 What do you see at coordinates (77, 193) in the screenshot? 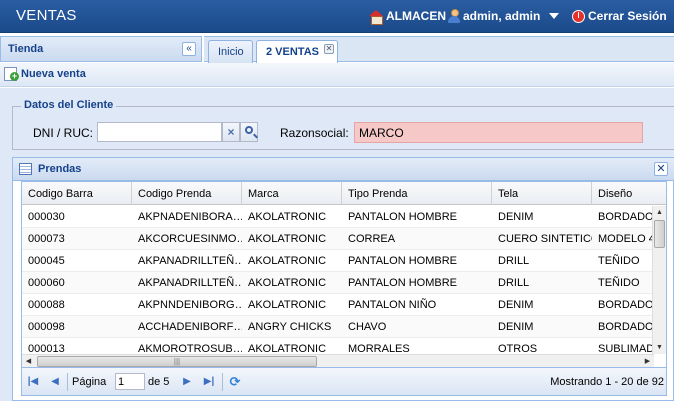
I see `column-header-codigo-barra: Codigo Barra` at bounding box center [77, 193].